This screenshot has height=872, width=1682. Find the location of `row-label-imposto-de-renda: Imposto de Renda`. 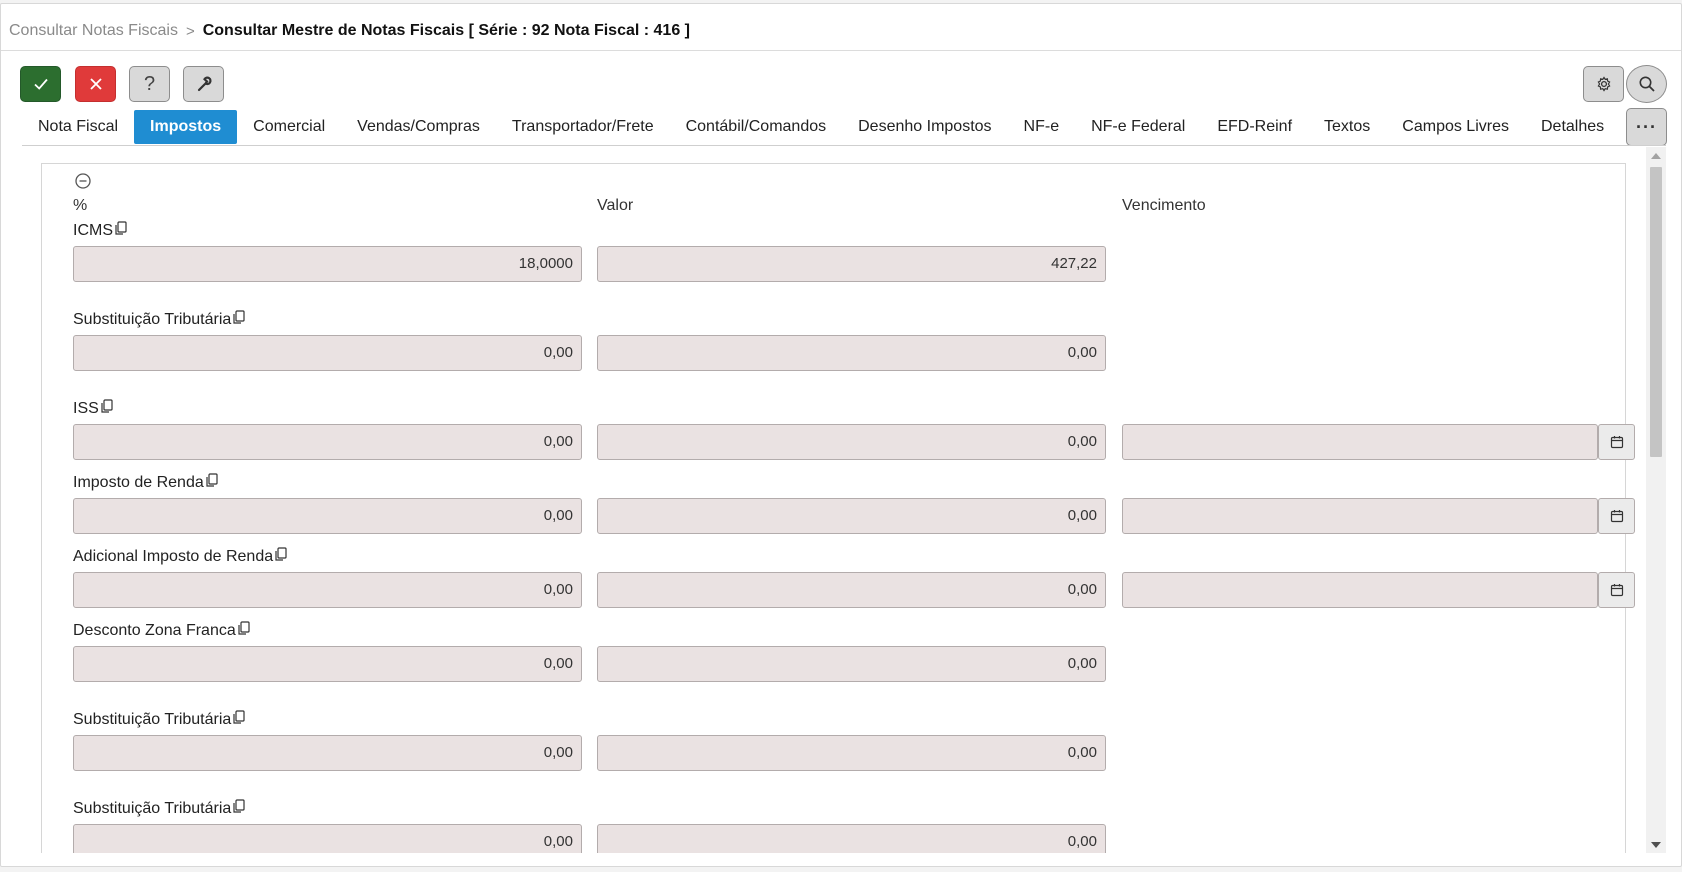

row-label-imposto-de-renda: Imposto de Renda is located at coordinates (146, 482).